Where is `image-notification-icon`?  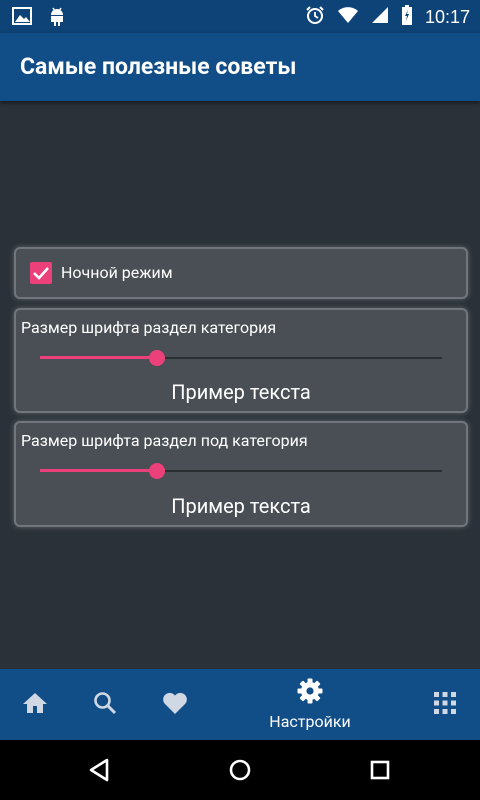 image-notification-icon is located at coordinates (22, 18).